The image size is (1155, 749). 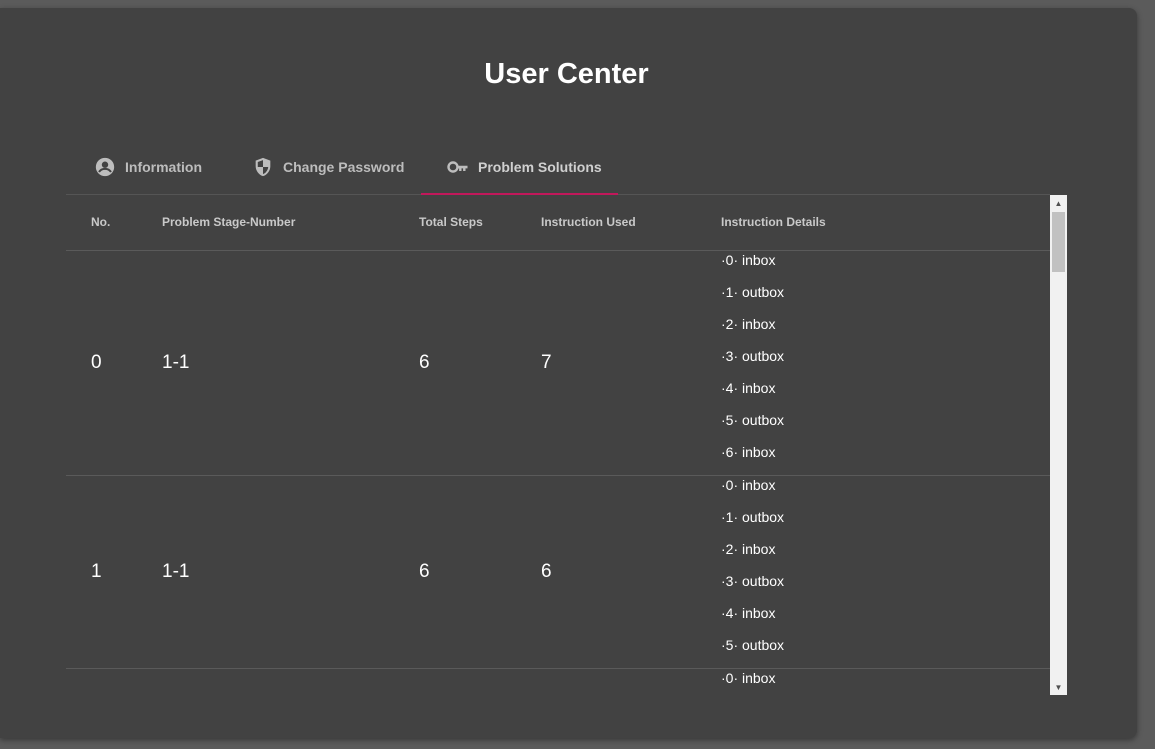 What do you see at coordinates (163, 166) in the screenshot?
I see `tab-information-label: Information` at bounding box center [163, 166].